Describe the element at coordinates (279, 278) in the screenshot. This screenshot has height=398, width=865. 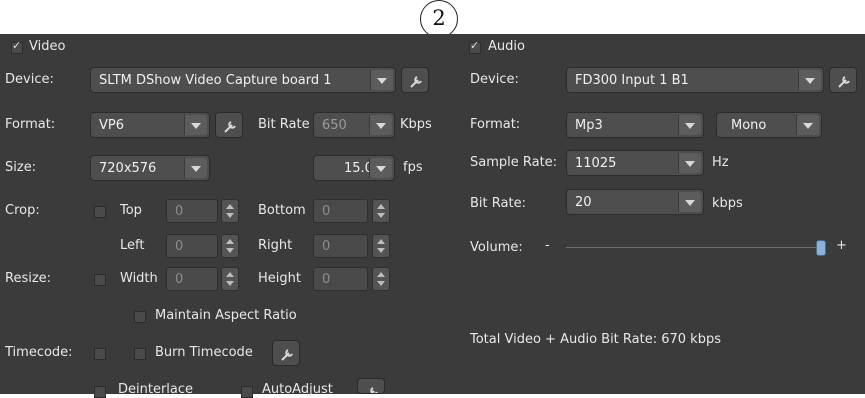
I see `resize-height-label: Height` at that location.